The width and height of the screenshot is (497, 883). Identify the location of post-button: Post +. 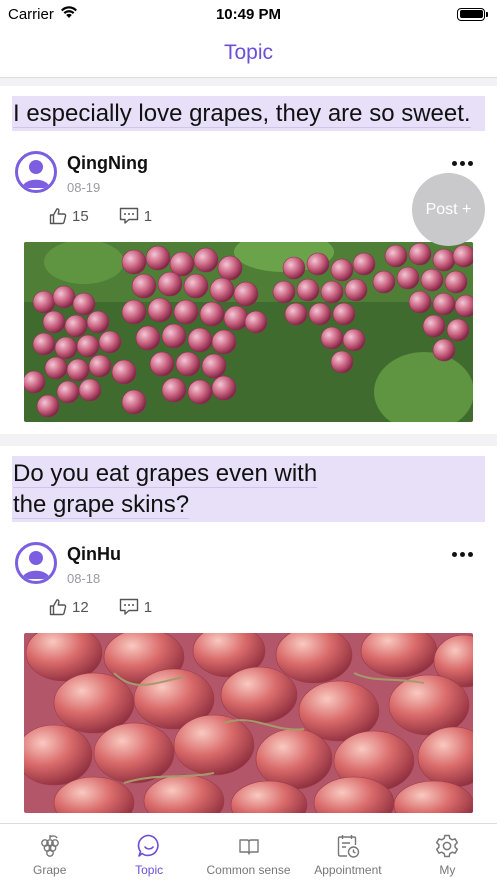
(448, 209).